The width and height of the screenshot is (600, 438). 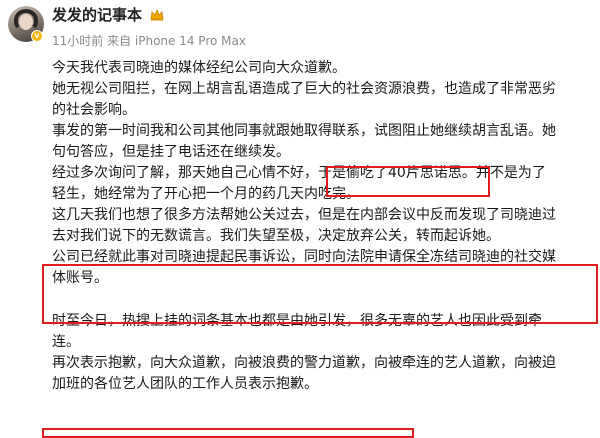 I want to click on body-text: 并不是为了, so click(x=510, y=173).